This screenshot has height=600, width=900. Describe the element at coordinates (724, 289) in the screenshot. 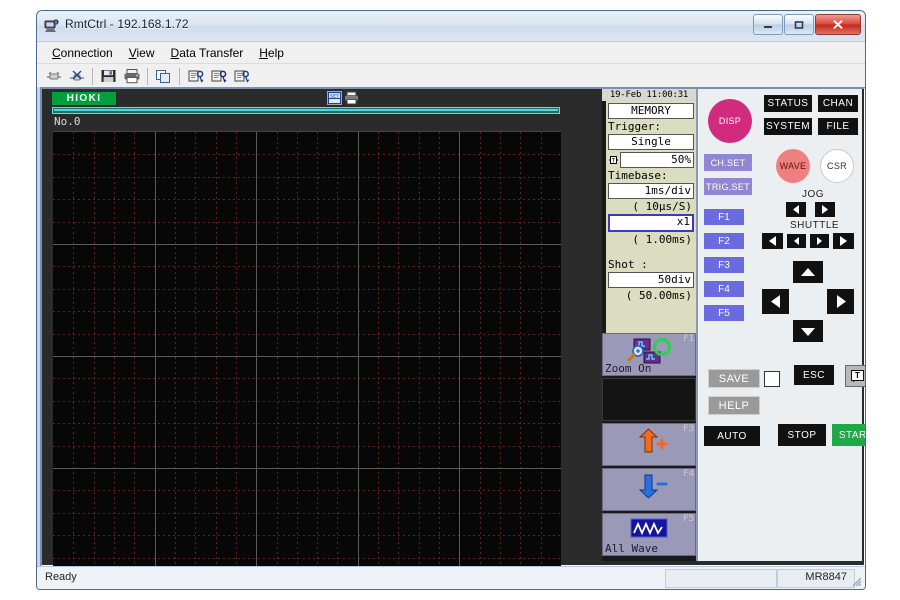

I see `f4-button: F4` at that location.